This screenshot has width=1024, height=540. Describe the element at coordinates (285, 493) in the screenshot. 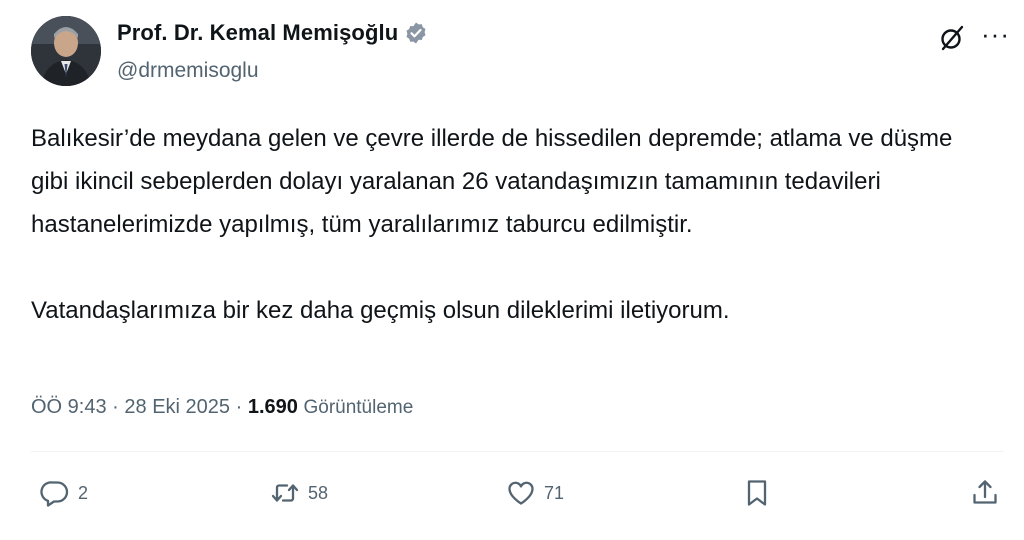

I see `retweet-icon` at that location.